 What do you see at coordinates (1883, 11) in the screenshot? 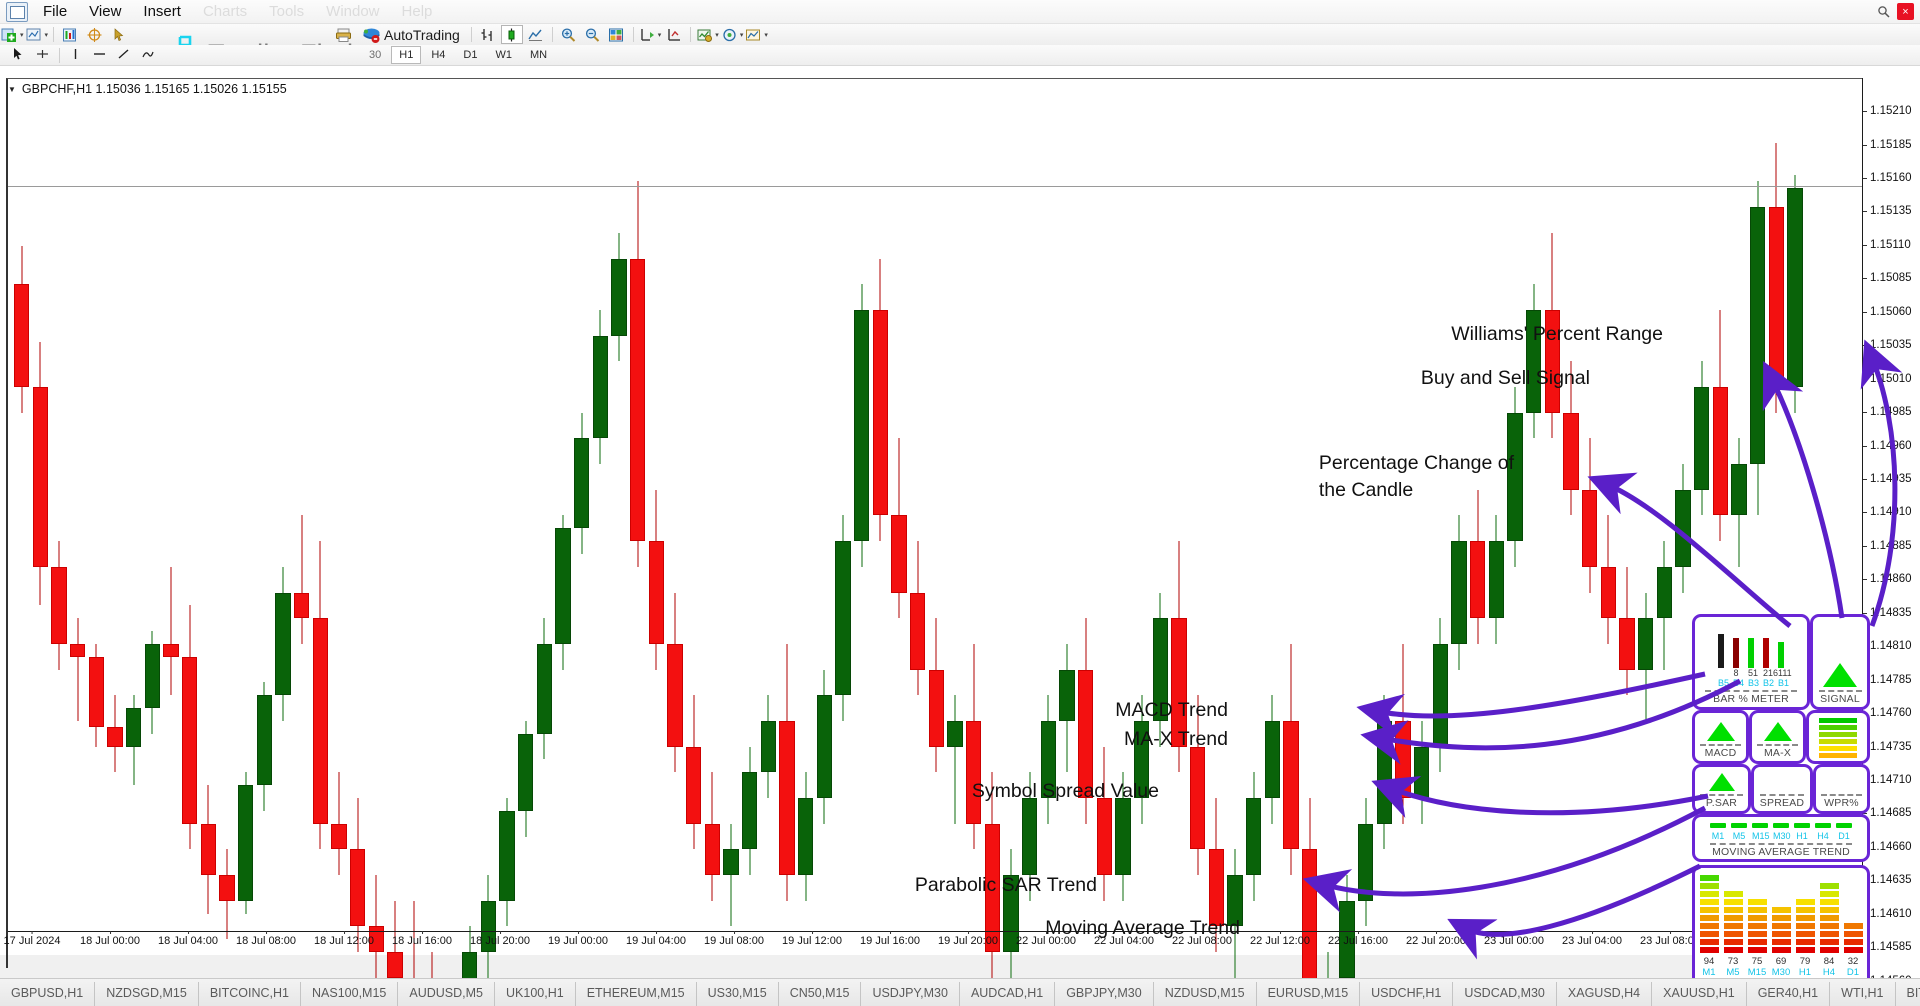
I see `search-icon` at bounding box center [1883, 11].